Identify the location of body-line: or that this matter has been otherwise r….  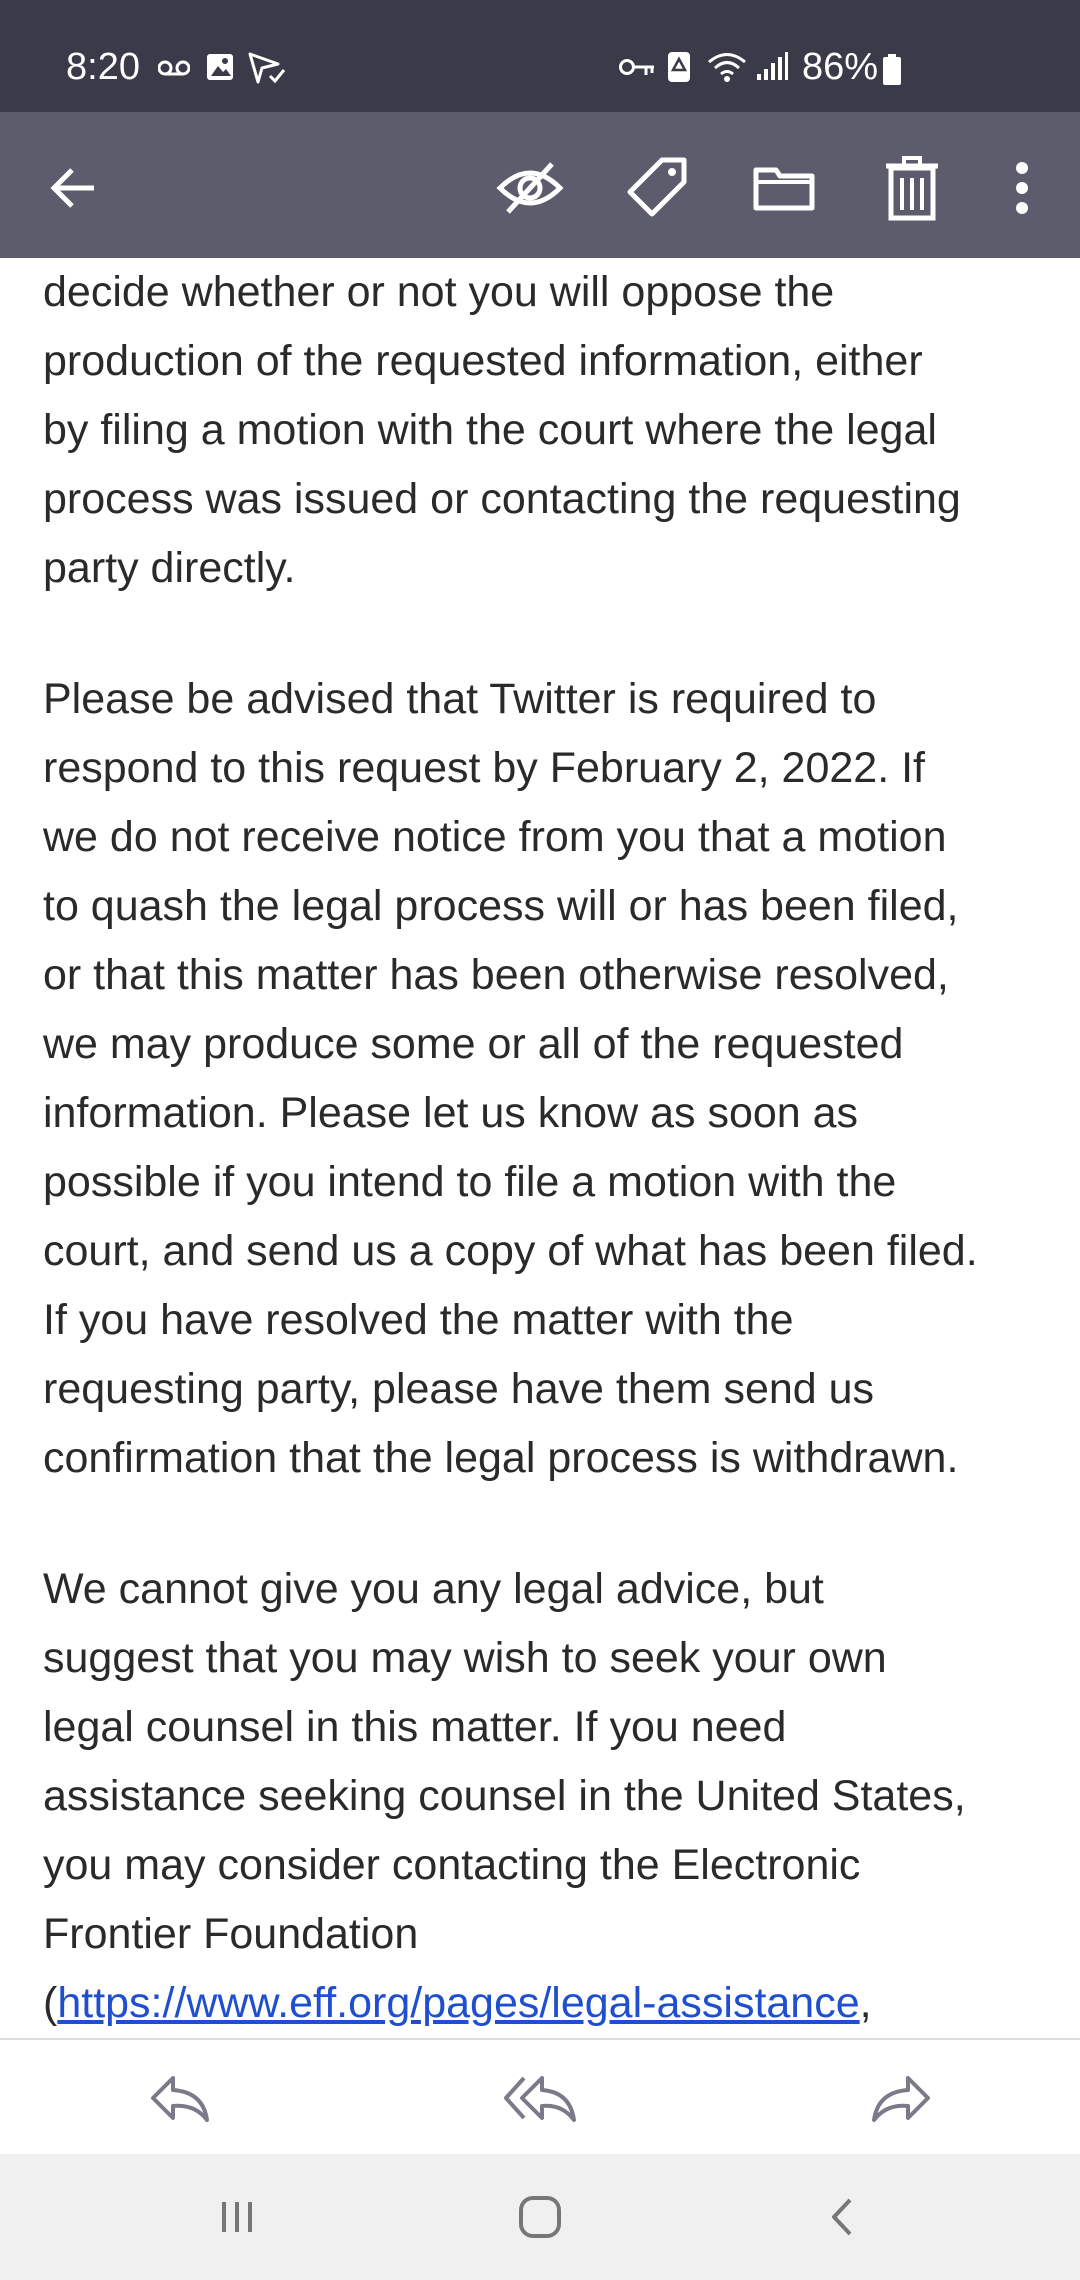
(496, 975).